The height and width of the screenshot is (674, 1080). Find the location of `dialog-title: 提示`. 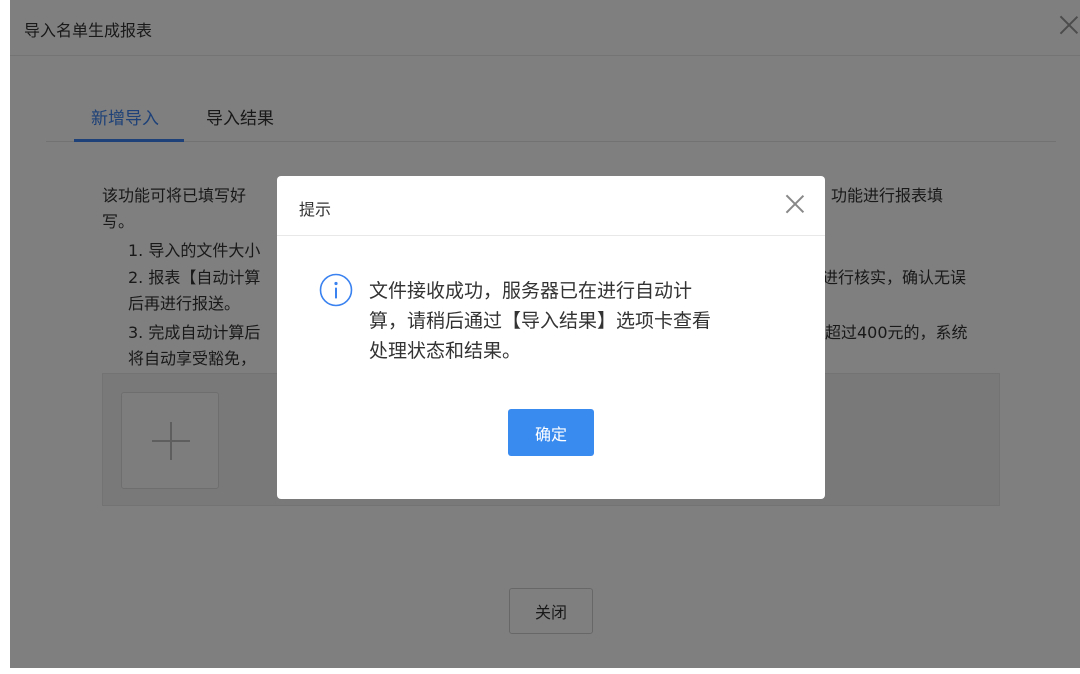

dialog-title: 提示 is located at coordinates (315, 209).